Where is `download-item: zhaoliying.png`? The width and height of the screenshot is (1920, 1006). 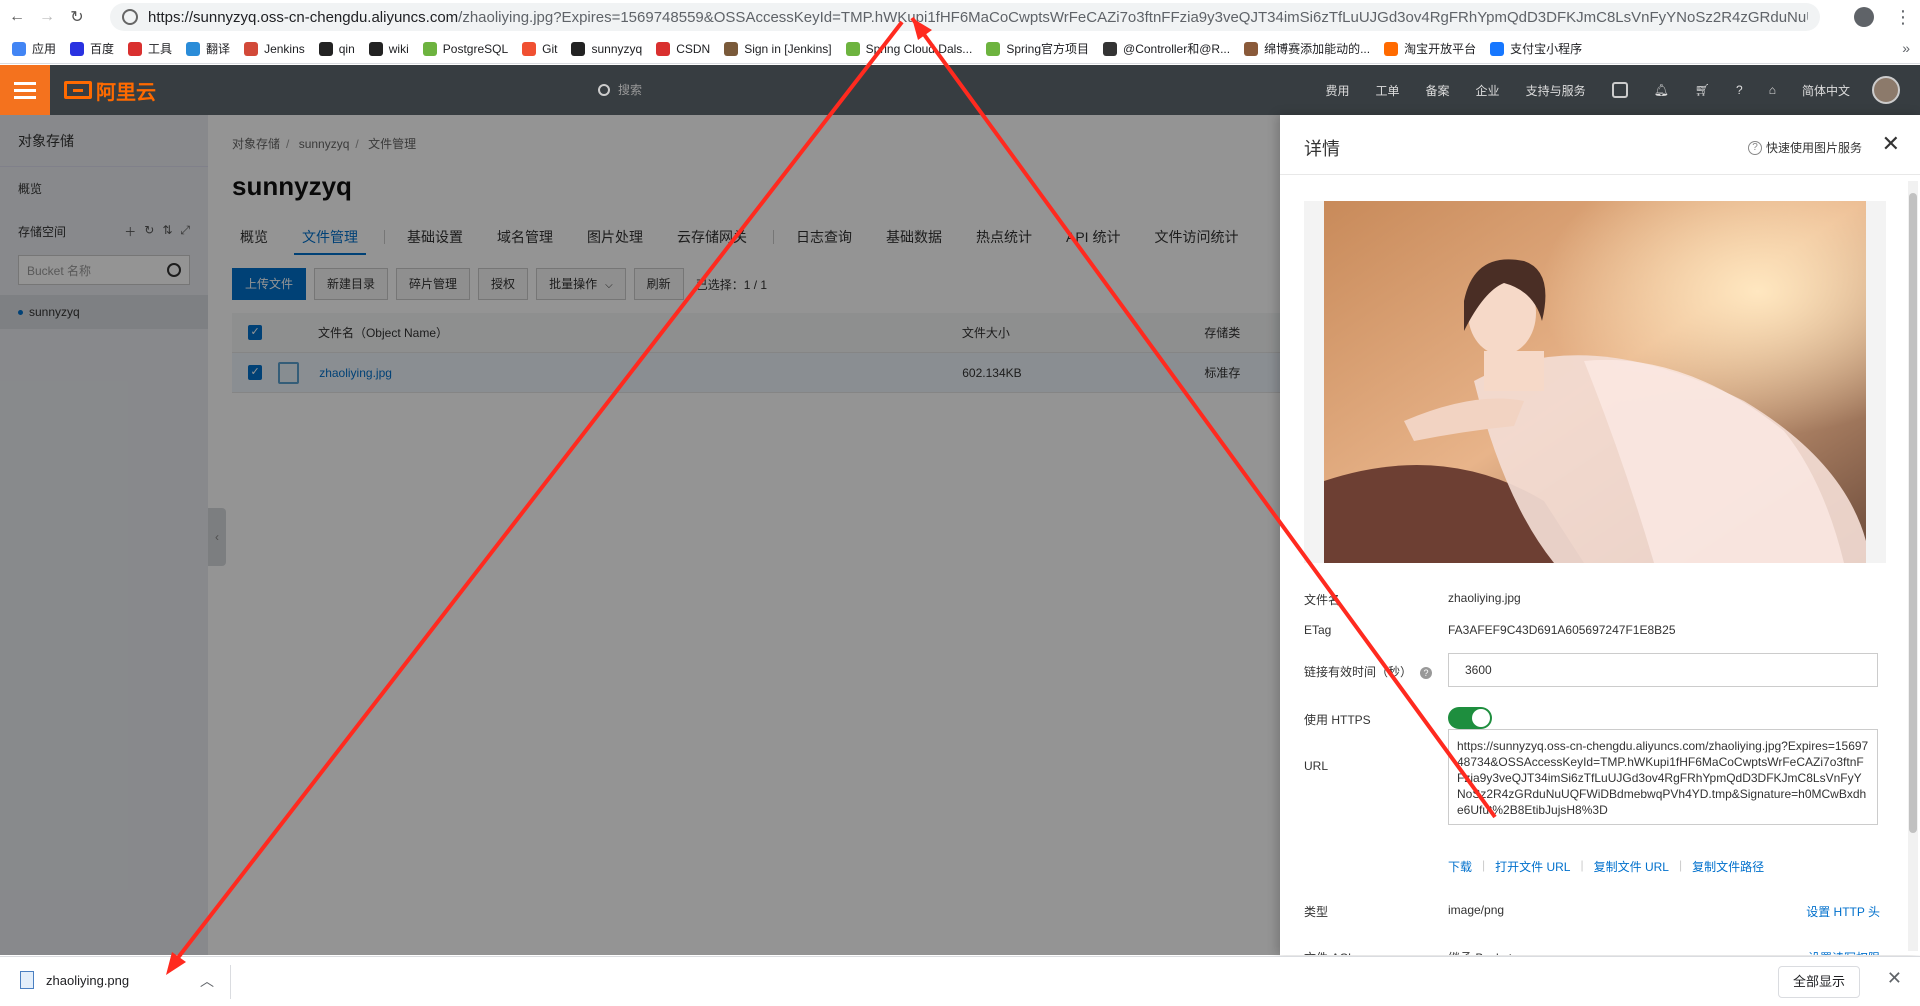 download-item: zhaoliying.png is located at coordinates (74, 980).